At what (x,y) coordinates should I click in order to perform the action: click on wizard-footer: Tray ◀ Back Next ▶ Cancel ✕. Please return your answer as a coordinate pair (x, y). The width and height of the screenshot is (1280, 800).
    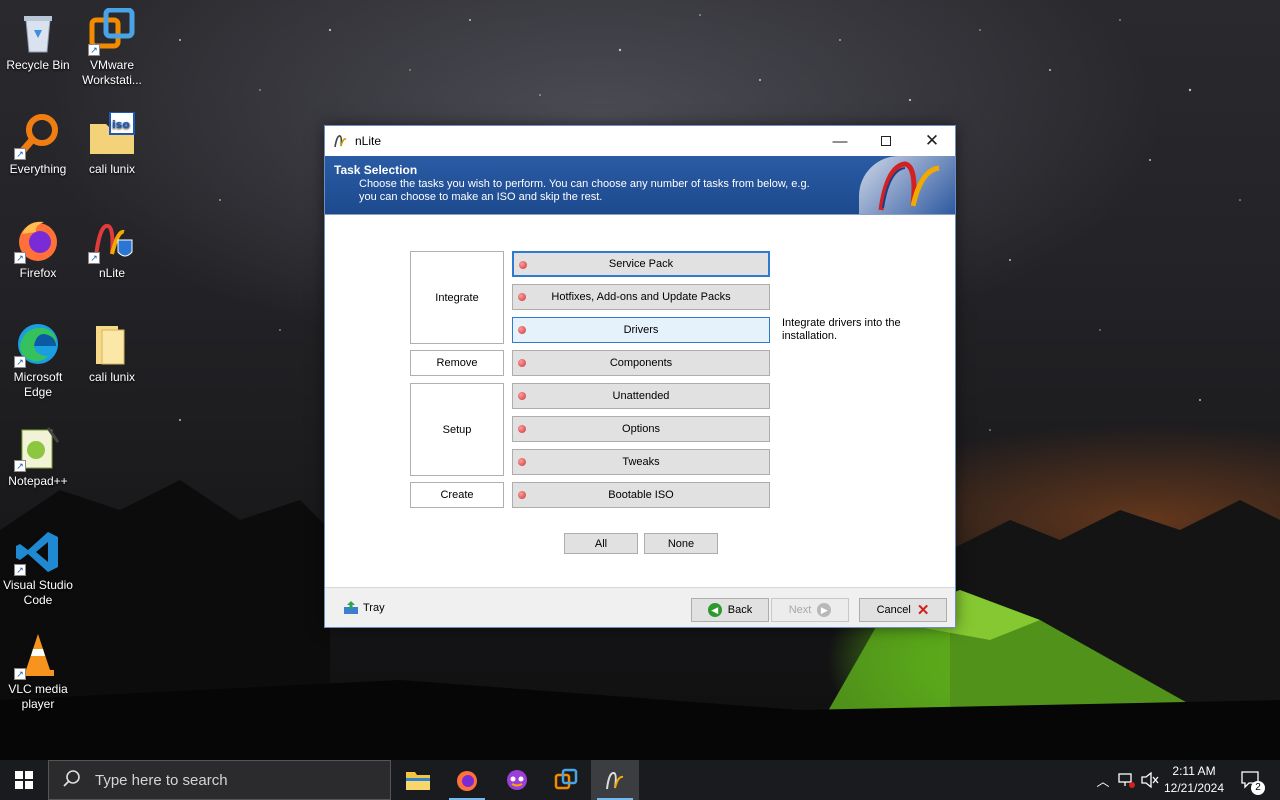
    Looking at the image, I should click on (640, 607).